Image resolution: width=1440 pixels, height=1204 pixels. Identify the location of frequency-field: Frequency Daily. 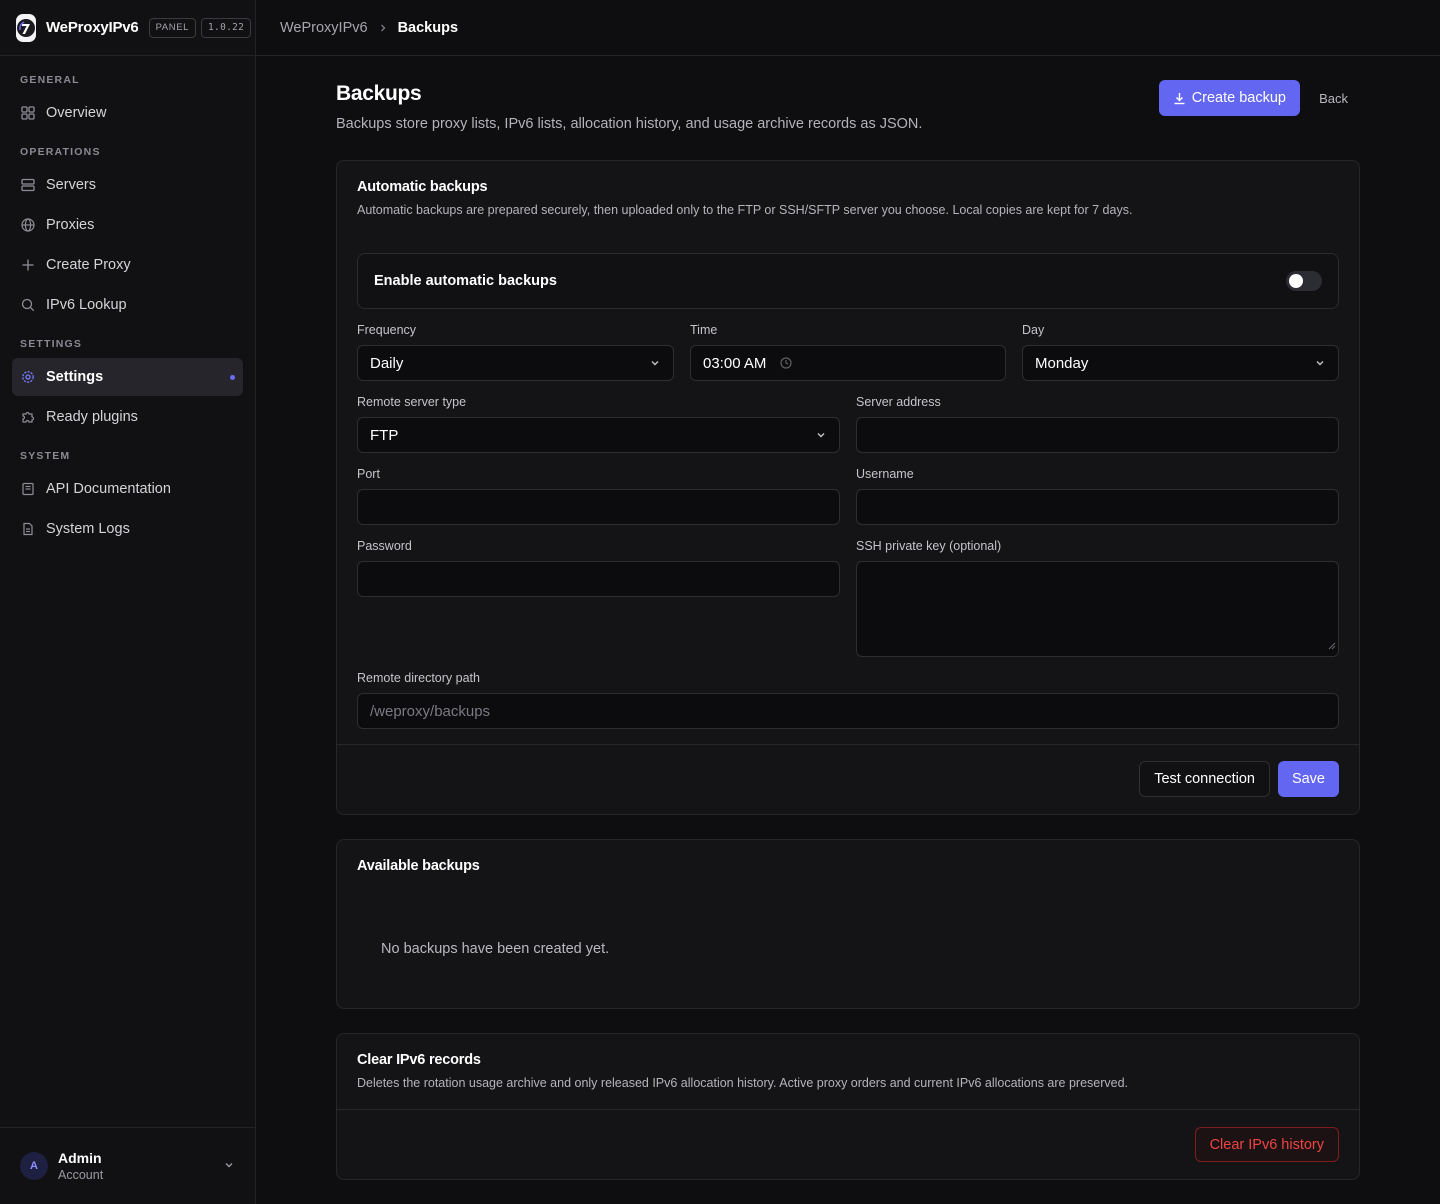
(515, 352).